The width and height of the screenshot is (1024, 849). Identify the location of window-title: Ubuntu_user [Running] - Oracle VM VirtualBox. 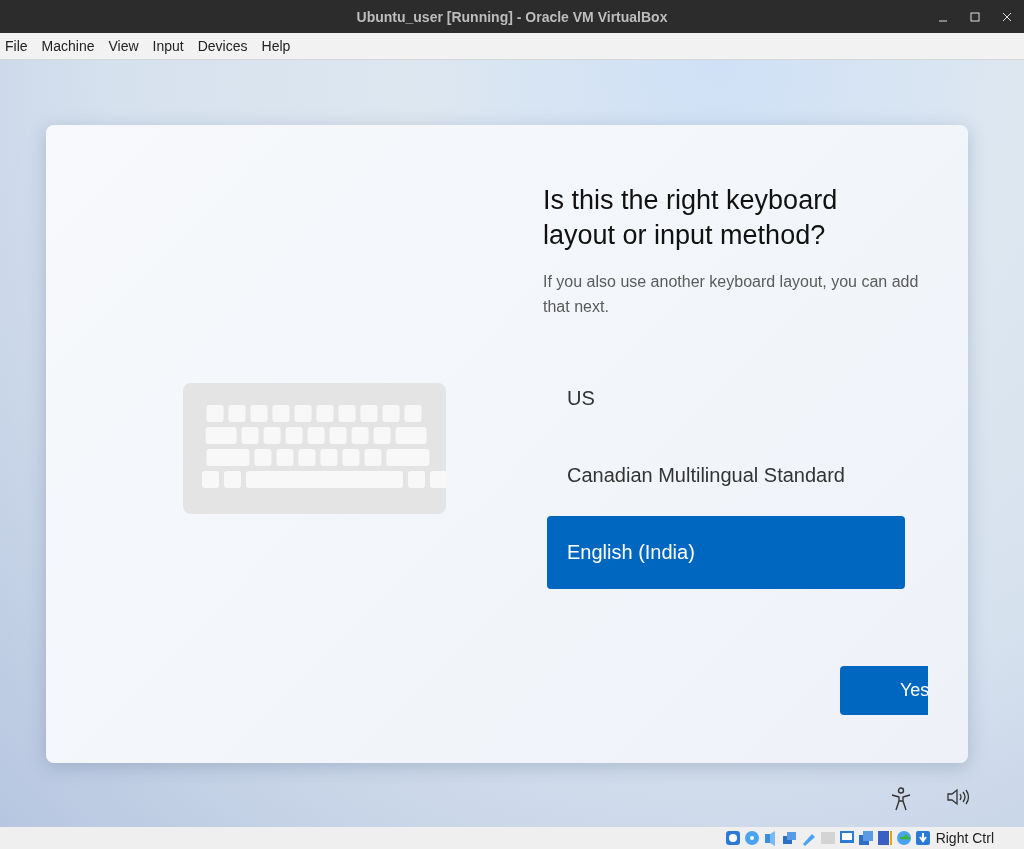
(512, 16).